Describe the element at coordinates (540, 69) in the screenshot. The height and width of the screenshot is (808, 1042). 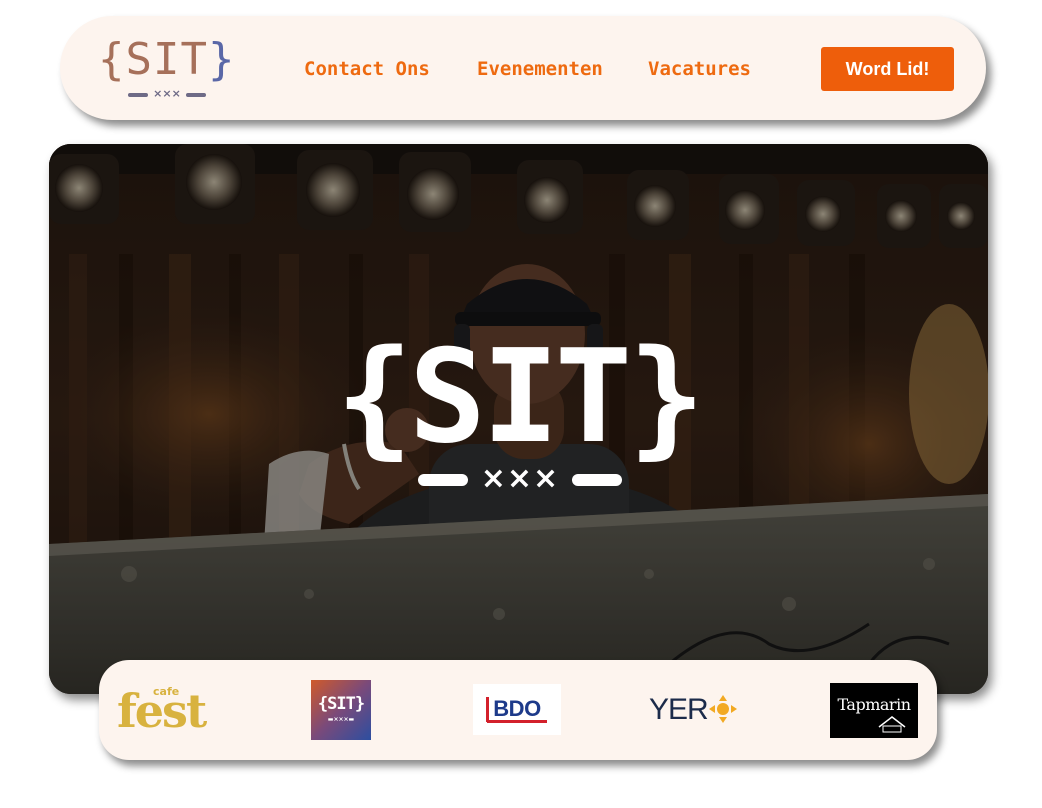
I see `nav-link-evenementen: Evenementen` at that location.